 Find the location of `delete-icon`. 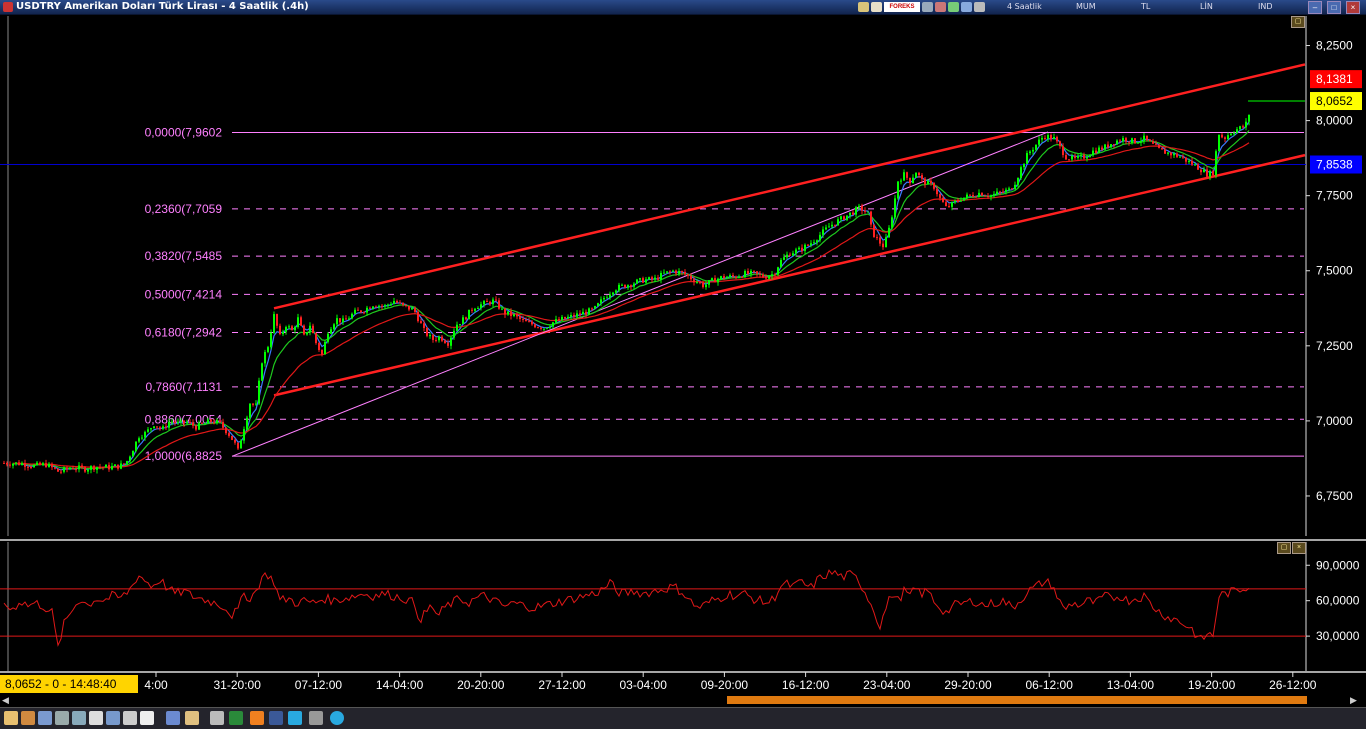

delete-icon is located at coordinates (940, 7).